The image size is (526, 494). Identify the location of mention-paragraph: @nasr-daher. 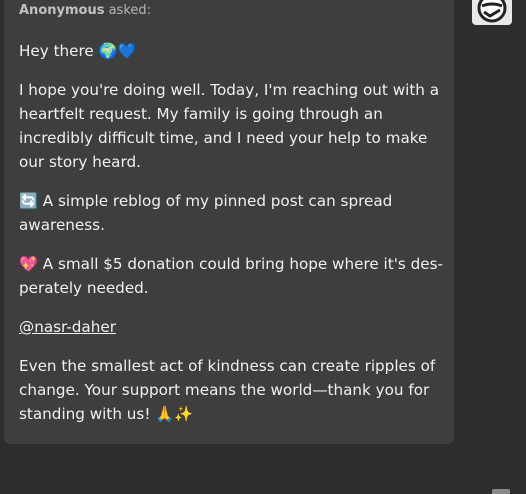
(231, 327).